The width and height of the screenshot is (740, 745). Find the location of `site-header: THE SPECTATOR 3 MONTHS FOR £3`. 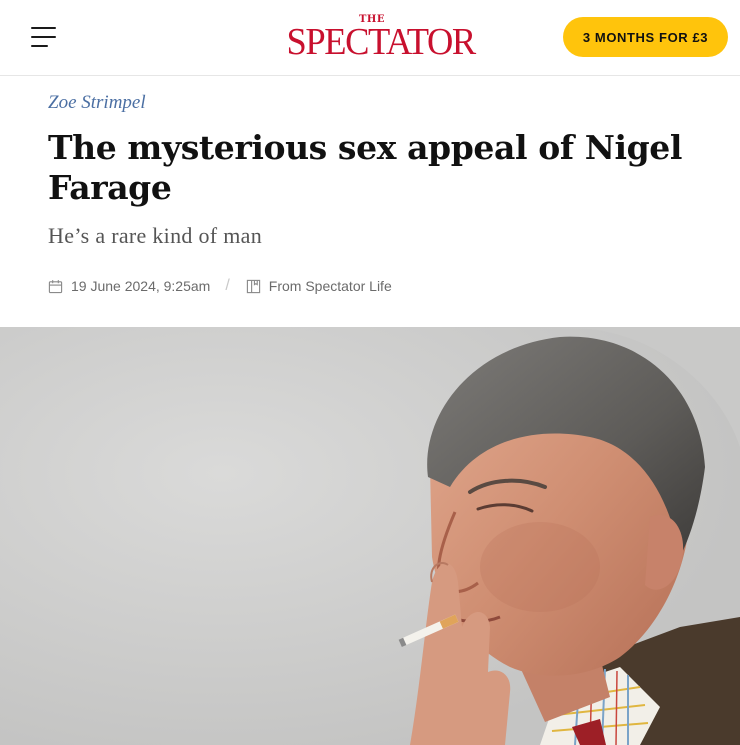

site-header: THE SPECTATOR 3 MONTHS FOR £3 is located at coordinates (370, 38).